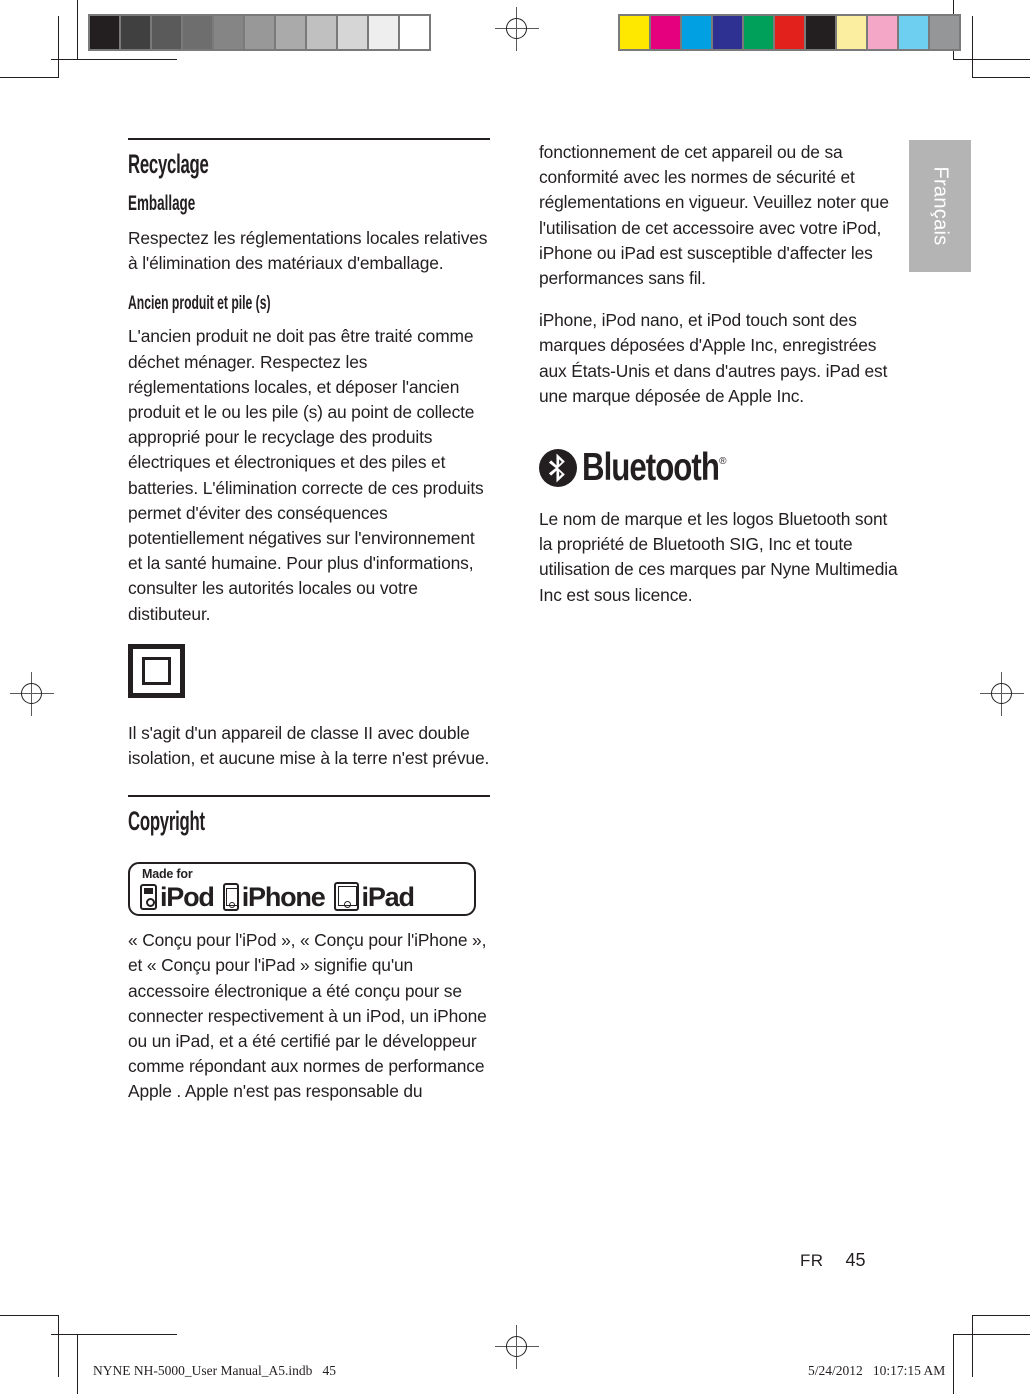 This screenshot has height=1394, width=1030. I want to click on iphone-wordmark: iPhone, so click(283, 896).